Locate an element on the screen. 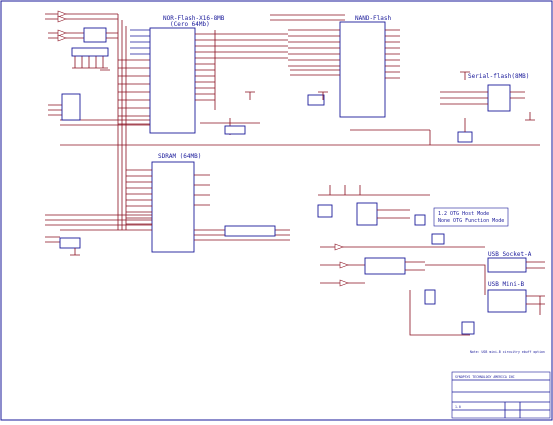 This screenshot has width=553, height=425. usb-power-section is located at coordinates (373, 205).